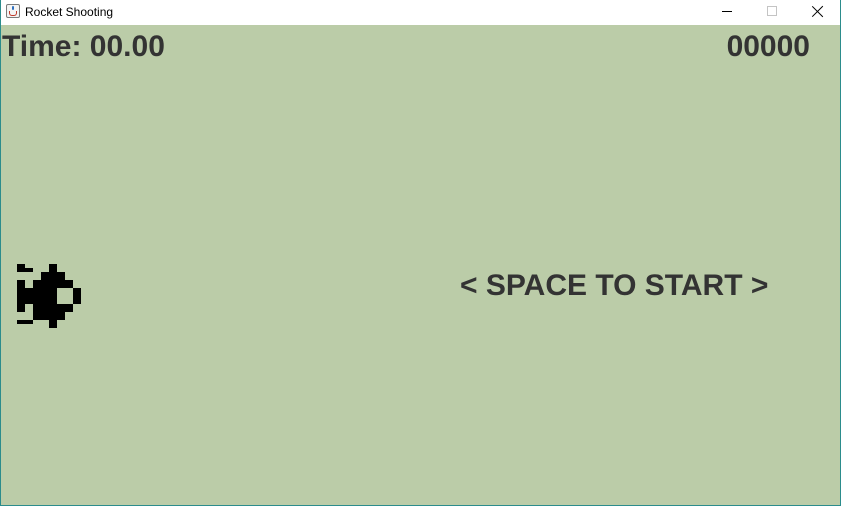 The image size is (841, 506). I want to click on maximize-button, so click(772, 12).